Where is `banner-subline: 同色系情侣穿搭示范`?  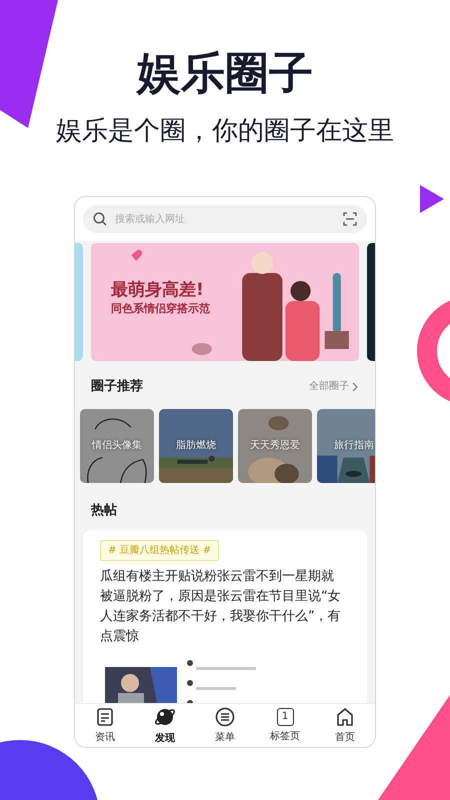 banner-subline: 同色系情侣穿搭示范 is located at coordinates (160, 309).